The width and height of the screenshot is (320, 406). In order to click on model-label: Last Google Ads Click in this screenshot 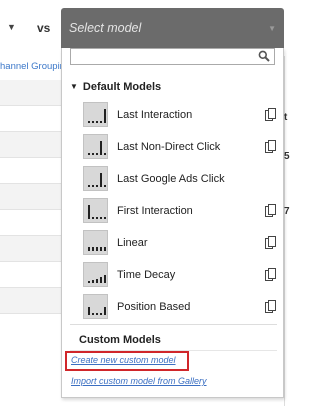, I will do `click(171, 178)`.